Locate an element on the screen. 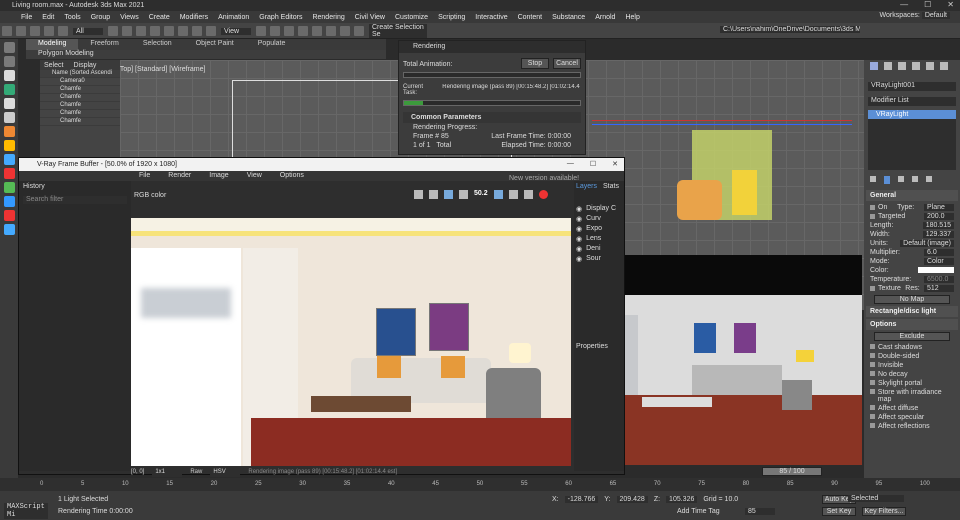  make-unique-icon is located at coordinates (901, 179).